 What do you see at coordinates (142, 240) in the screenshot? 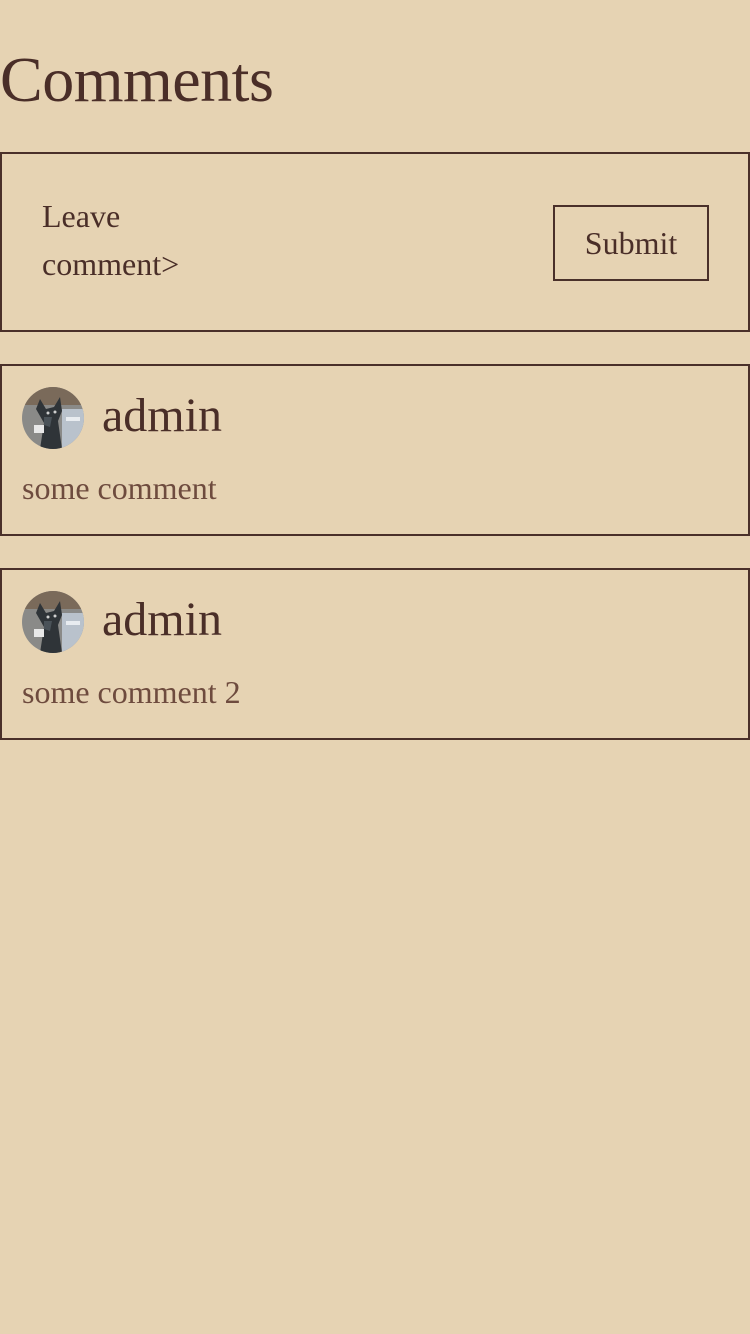
I see `comment-input: Leave comment>` at bounding box center [142, 240].